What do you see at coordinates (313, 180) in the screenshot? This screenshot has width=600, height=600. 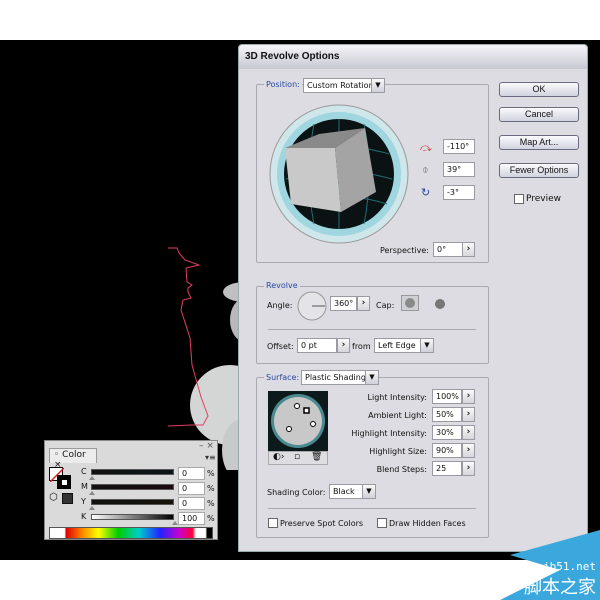 I see `cube-front` at bounding box center [313, 180].